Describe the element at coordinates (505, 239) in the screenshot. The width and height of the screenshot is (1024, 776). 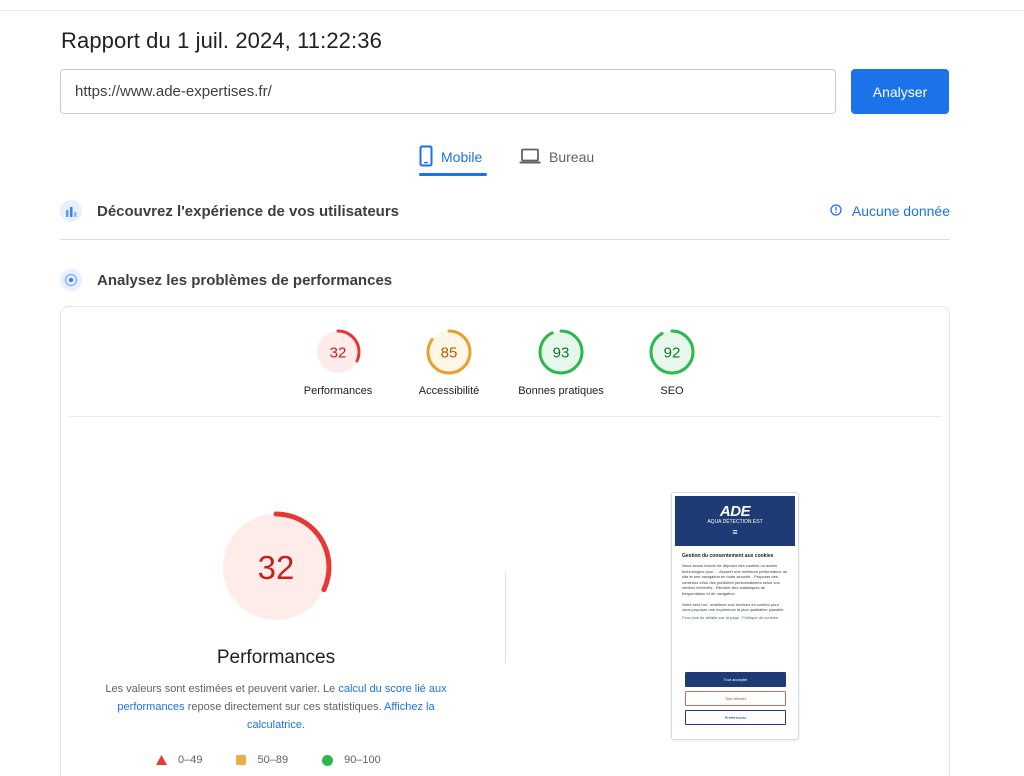
I see `section-divider` at that location.